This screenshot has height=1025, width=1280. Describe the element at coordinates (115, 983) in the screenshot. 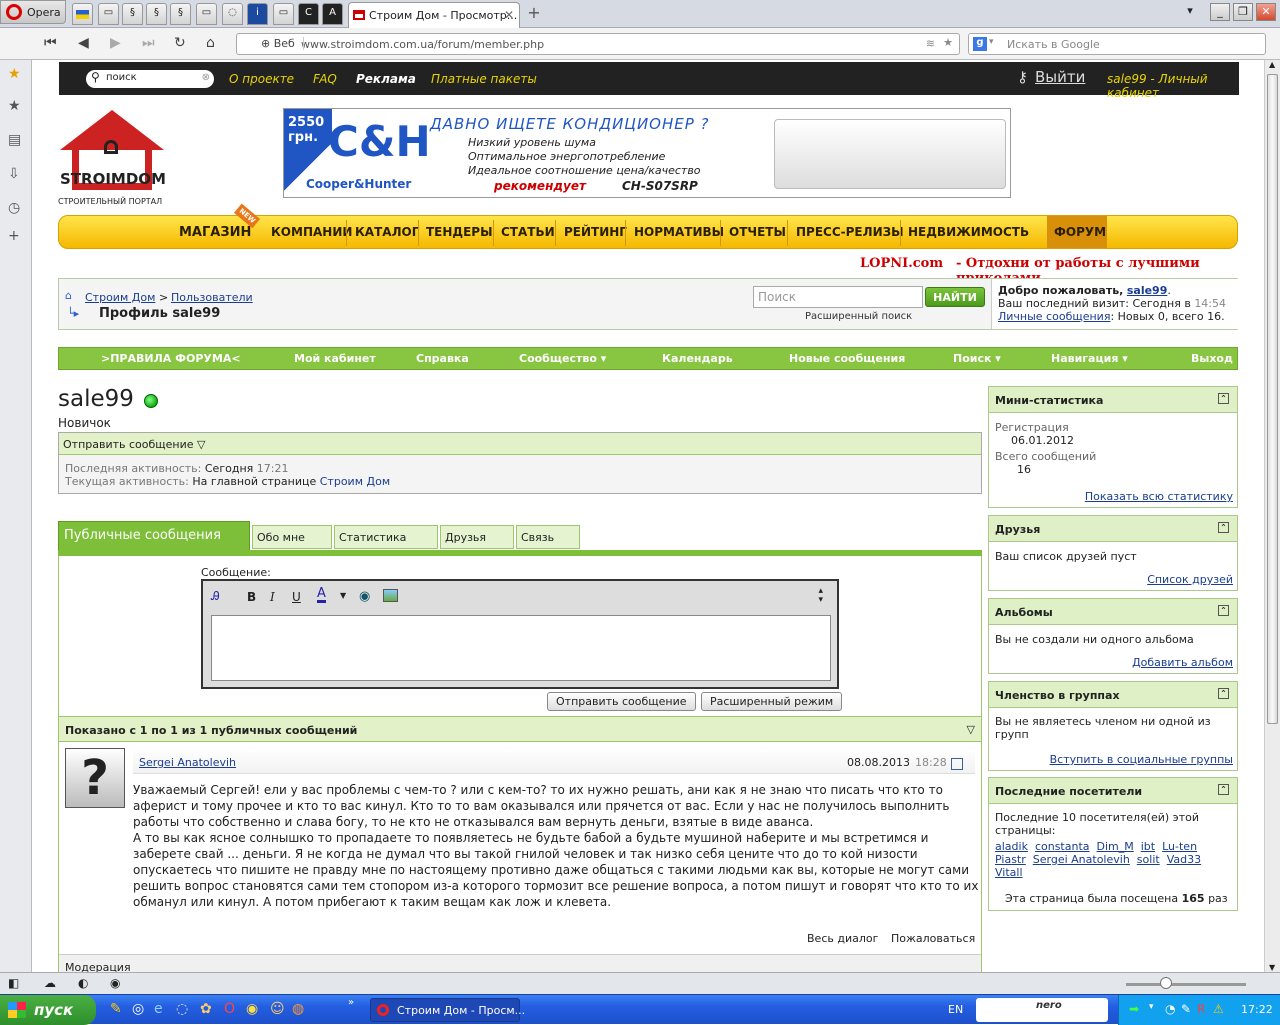

I see `view-icon: ◉` at that location.